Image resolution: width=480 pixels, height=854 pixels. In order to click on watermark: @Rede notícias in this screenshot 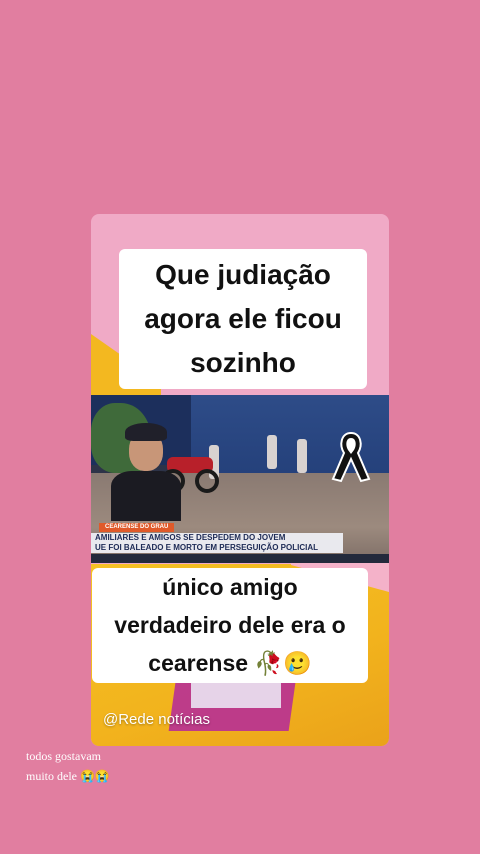, I will do `click(156, 719)`.